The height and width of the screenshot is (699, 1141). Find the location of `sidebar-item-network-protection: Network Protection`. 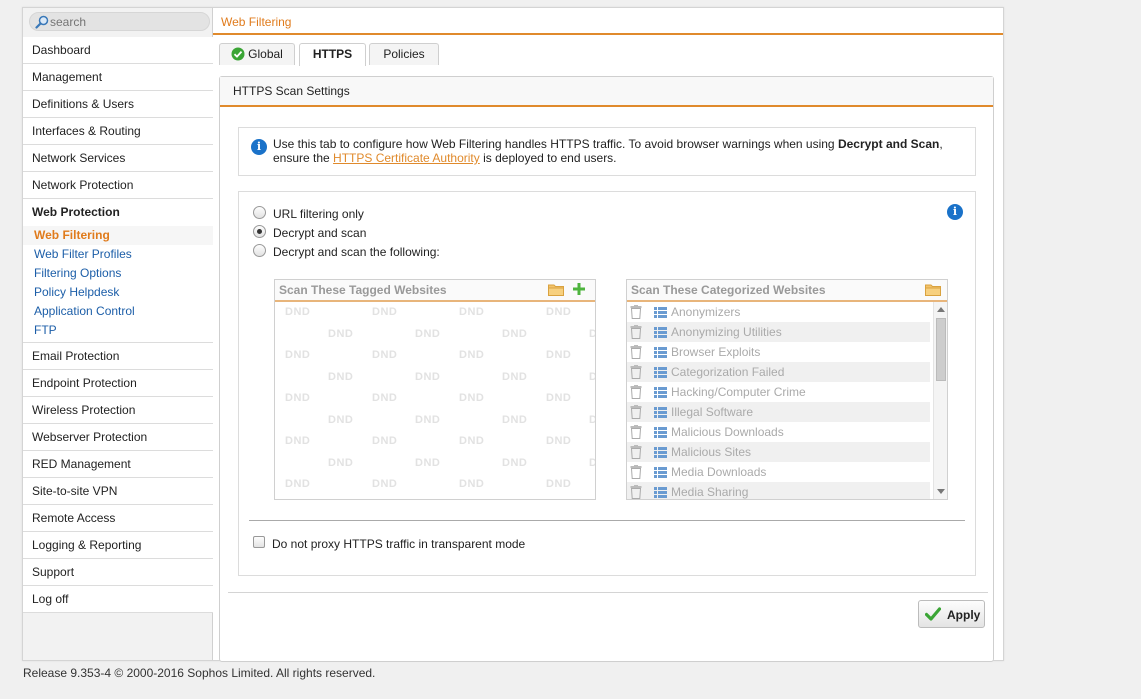

sidebar-item-network-protection: Network Protection is located at coordinates (118, 185).